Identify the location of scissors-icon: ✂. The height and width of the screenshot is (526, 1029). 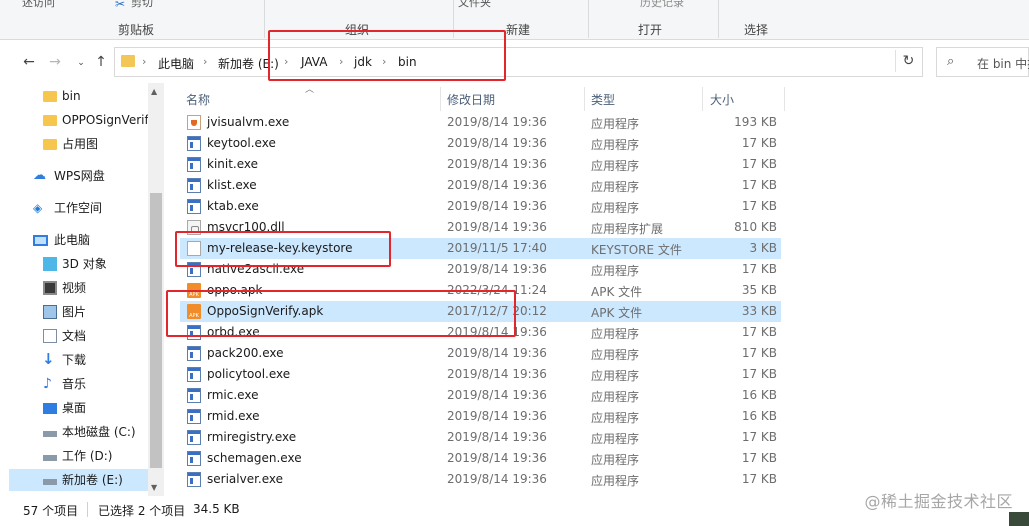
(120, 5).